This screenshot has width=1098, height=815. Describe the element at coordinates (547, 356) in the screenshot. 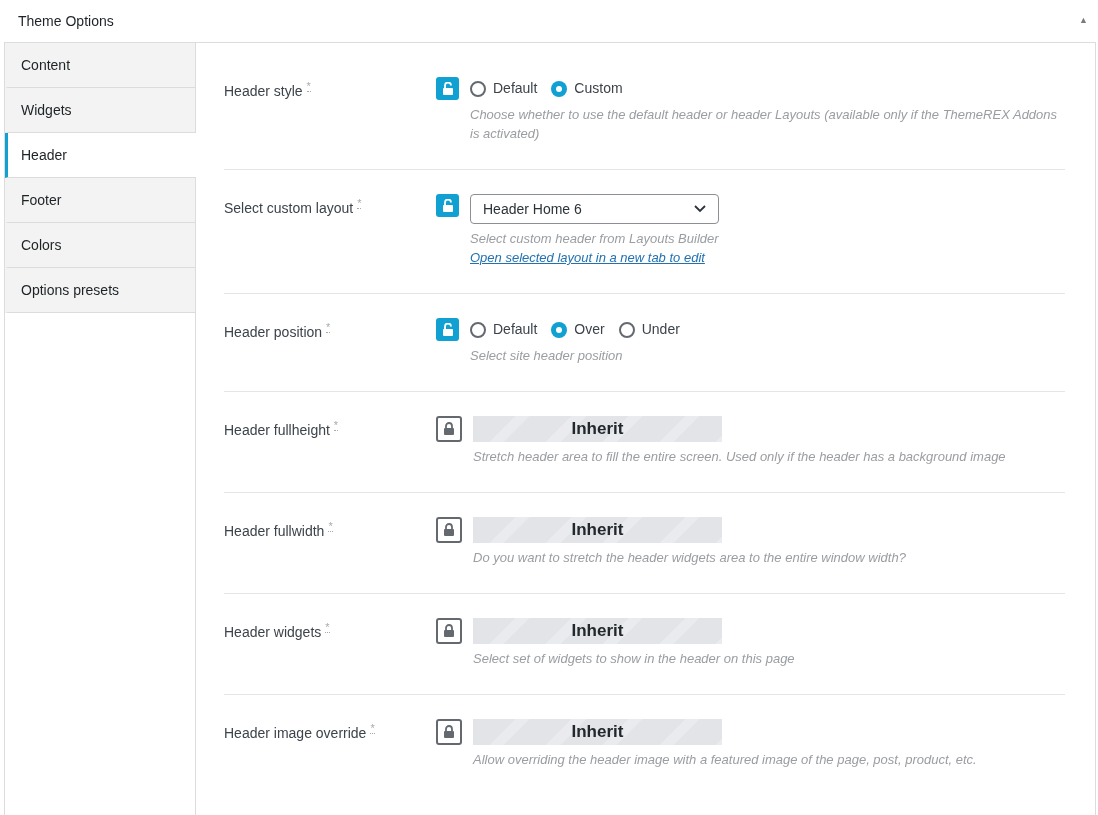

I see `field-description: Select site header position` at that location.